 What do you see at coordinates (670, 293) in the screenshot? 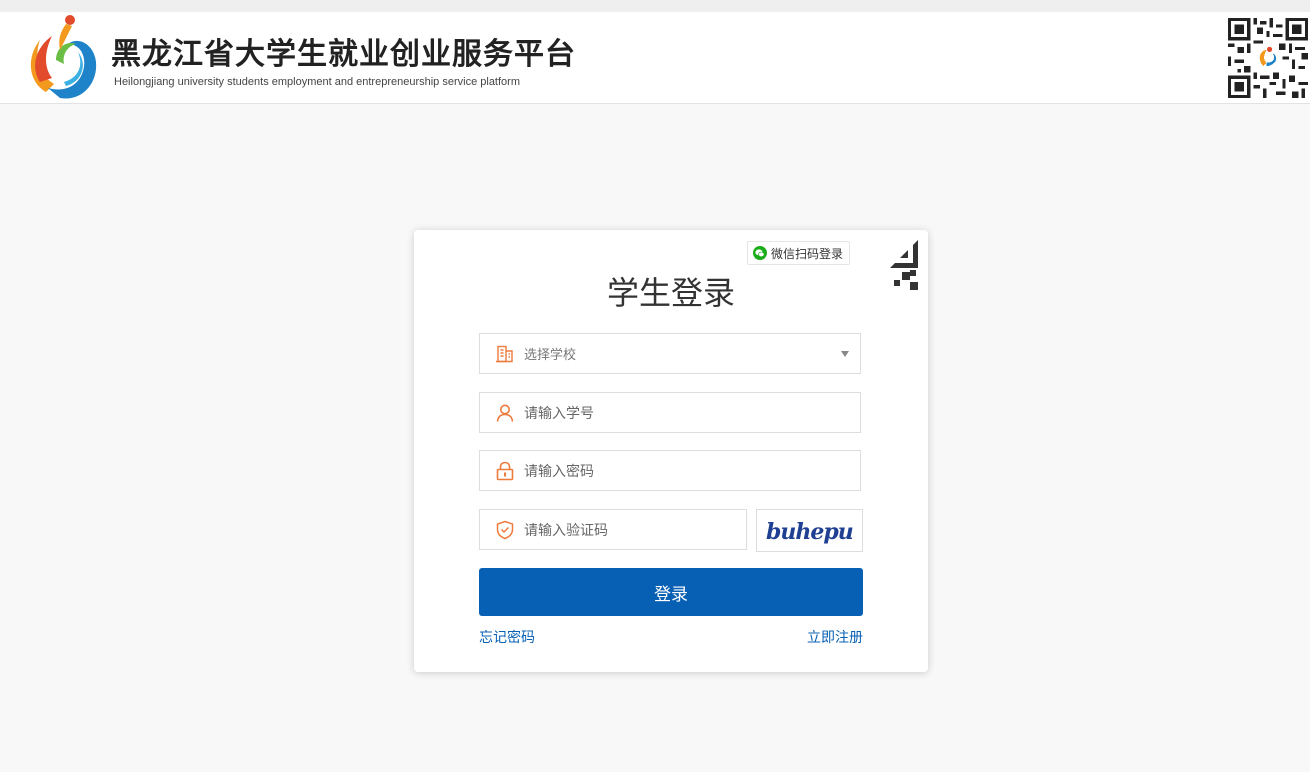
I see `login-title: 学生登录` at bounding box center [670, 293].